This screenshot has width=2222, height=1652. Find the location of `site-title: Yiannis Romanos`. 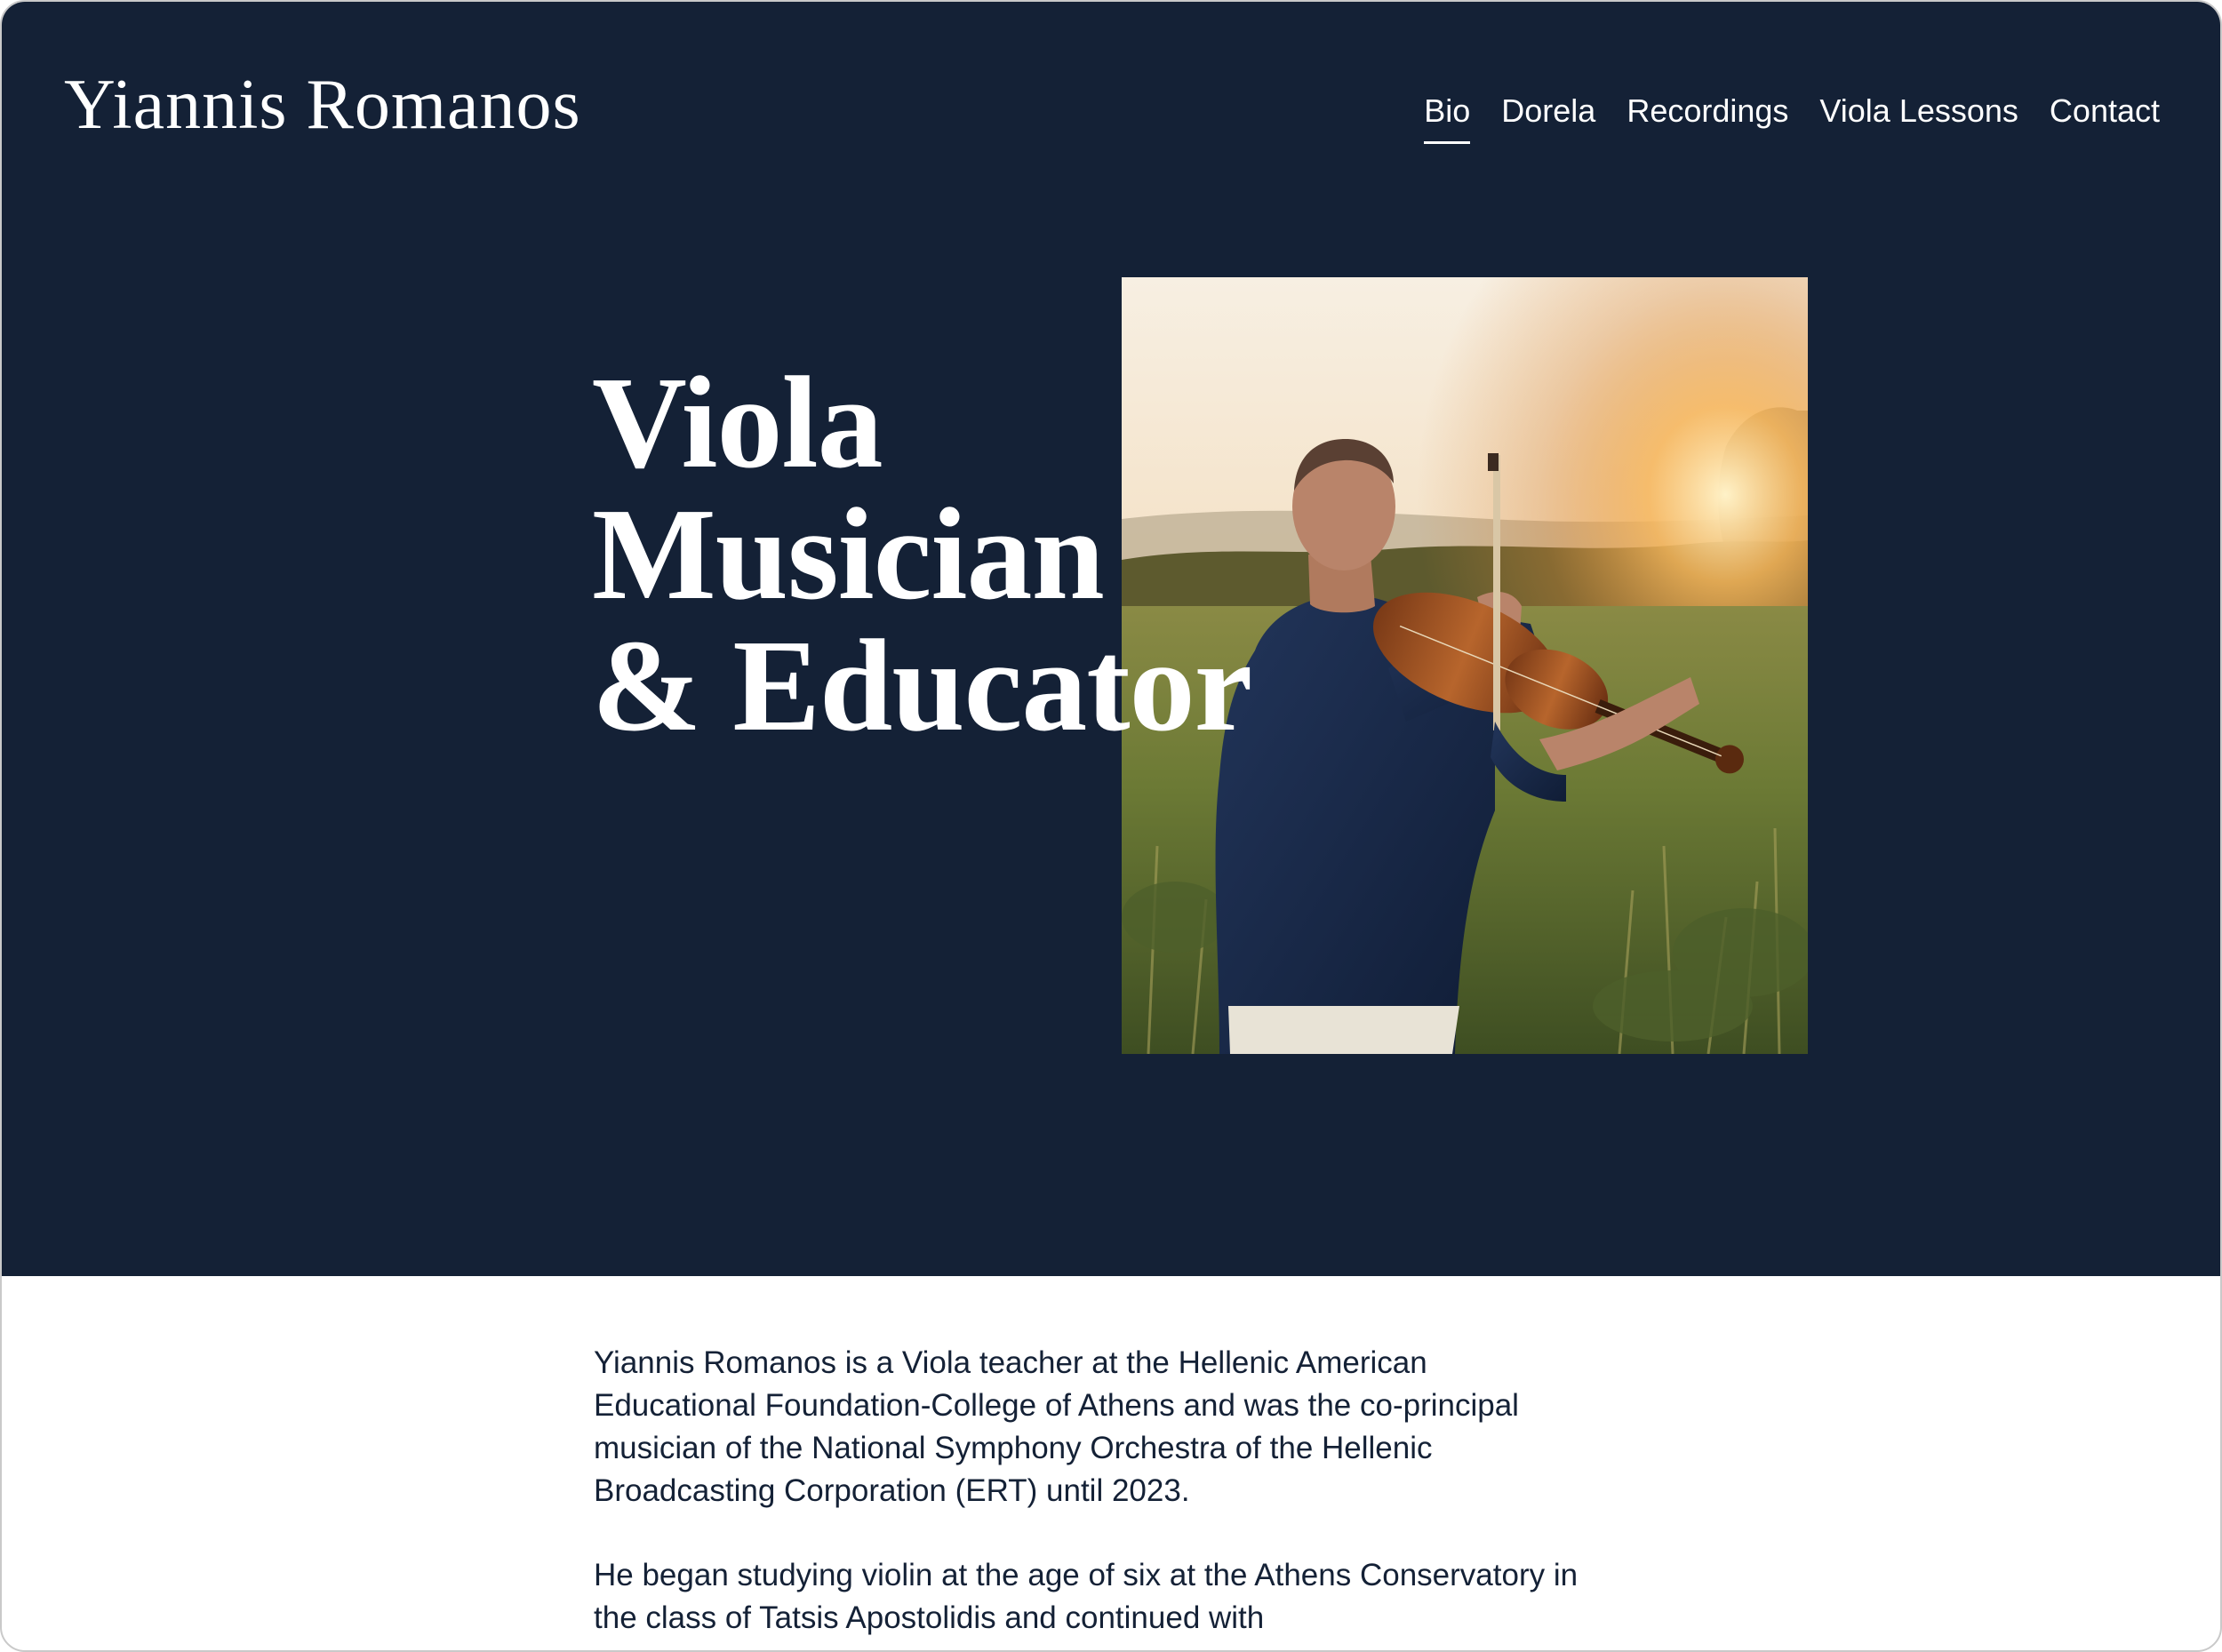

site-title: Yiannis Romanos is located at coordinates (322, 105).